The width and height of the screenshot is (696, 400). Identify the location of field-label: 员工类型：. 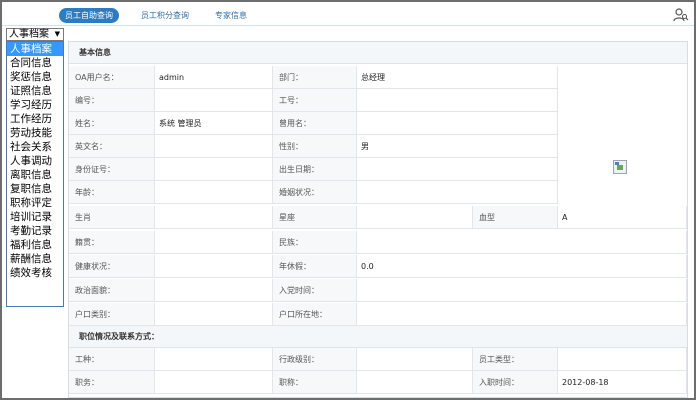
(515, 359).